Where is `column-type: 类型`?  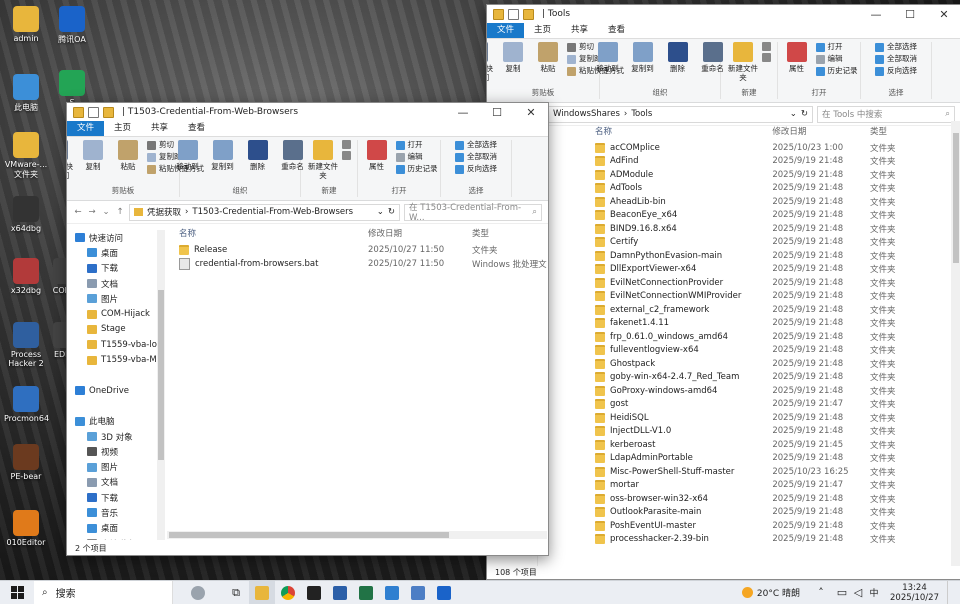 column-type: 类型 is located at coordinates (509, 233).